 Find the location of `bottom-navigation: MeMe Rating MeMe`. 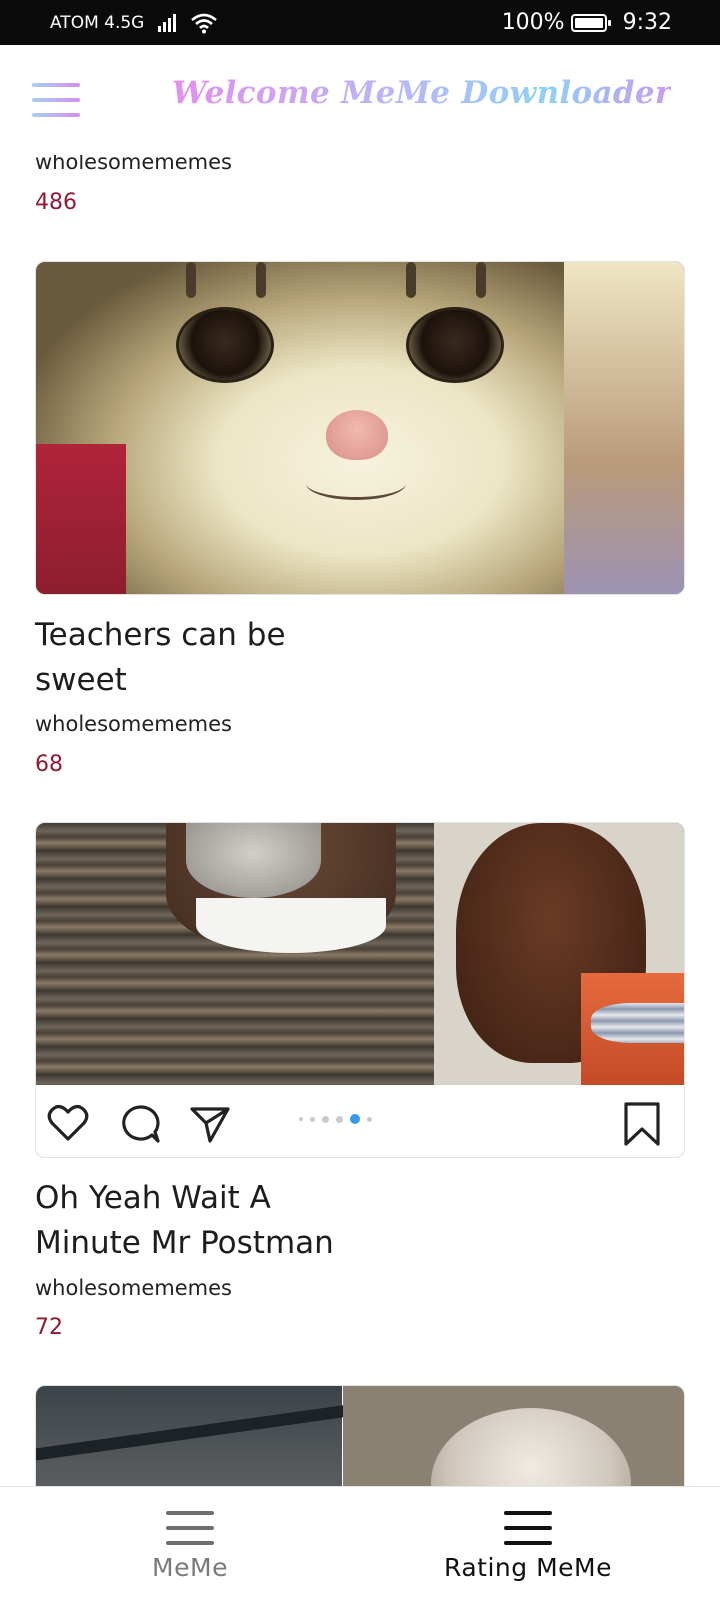

bottom-navigation: MeMe Rating MeMe is located at coordinates (360, 1543).